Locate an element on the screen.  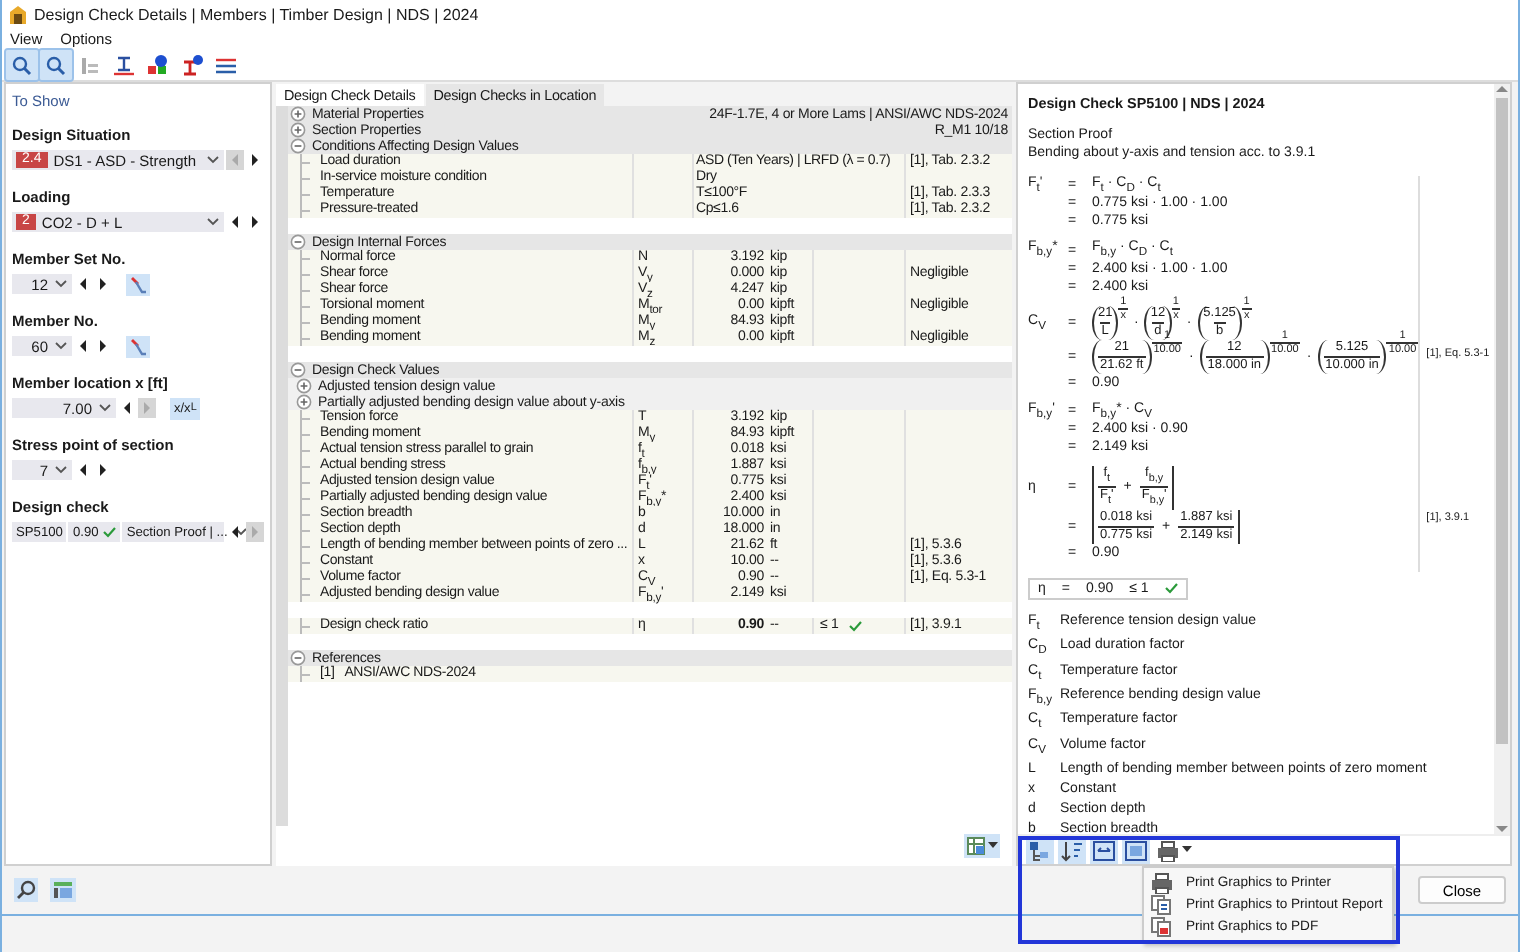
pdf-page-icon is located at coordinates (1162, 927).